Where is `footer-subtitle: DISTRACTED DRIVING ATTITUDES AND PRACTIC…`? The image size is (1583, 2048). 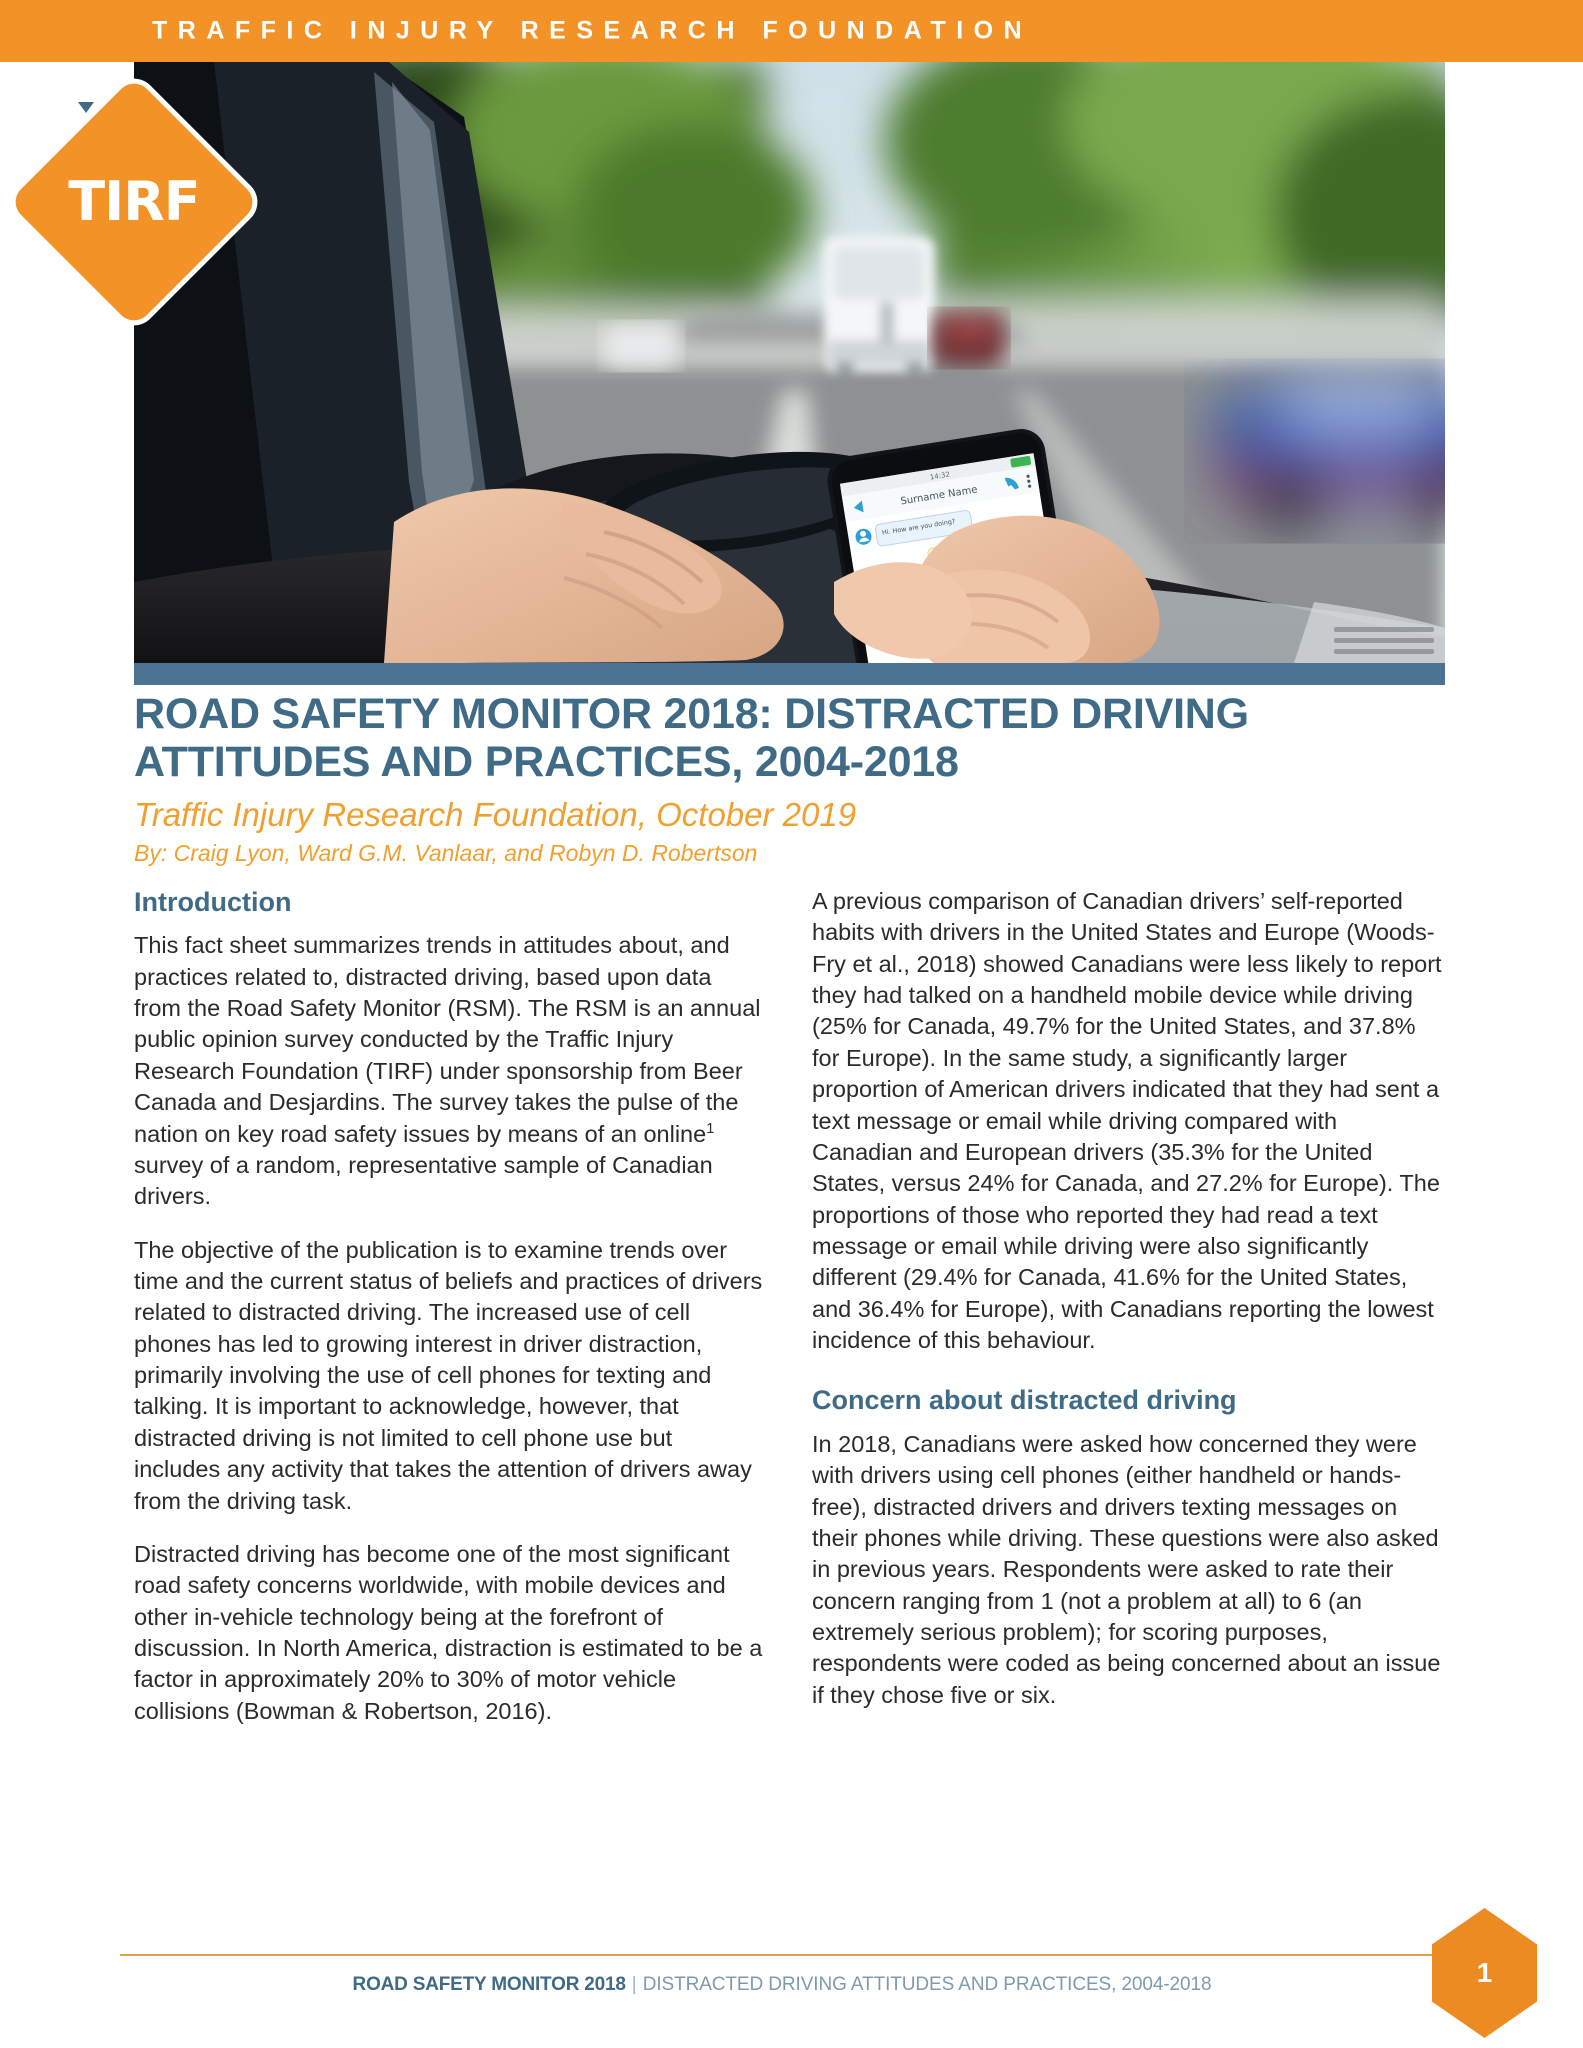
footer-subtitle: DISTRACTED DRIVING ATTITUDES AND PRACTIC… is located at coordinates (927, 1984).